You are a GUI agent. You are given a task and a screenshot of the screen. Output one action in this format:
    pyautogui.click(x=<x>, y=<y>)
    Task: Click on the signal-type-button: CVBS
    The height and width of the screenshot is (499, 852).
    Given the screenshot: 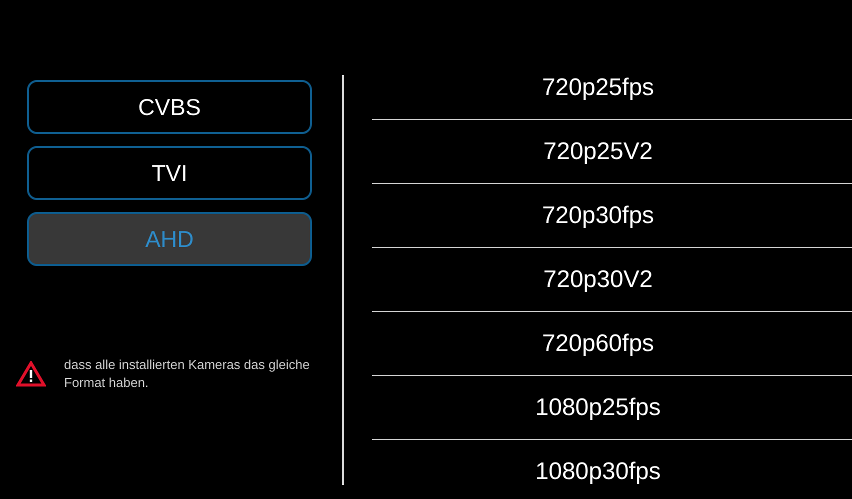 What is the action you would take?
    pyautogui.click(x=169, y=107)
    